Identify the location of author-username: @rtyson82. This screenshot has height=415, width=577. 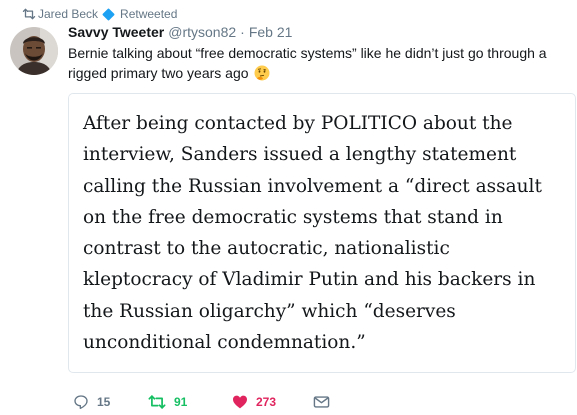
(202, 32).